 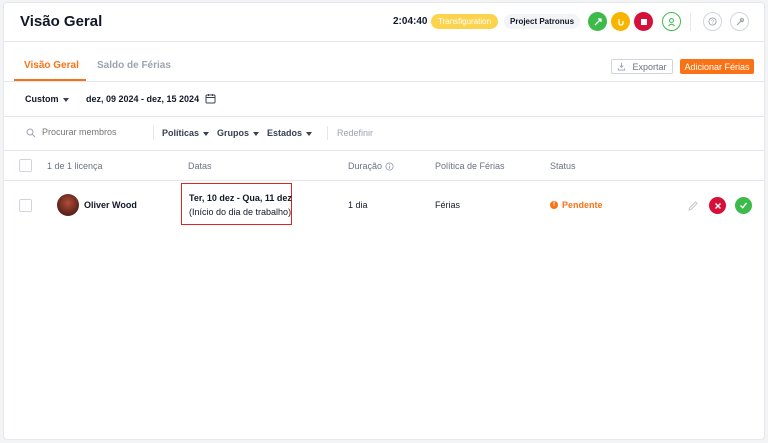 I want to click on search-icon, so click(x=31, y=133).